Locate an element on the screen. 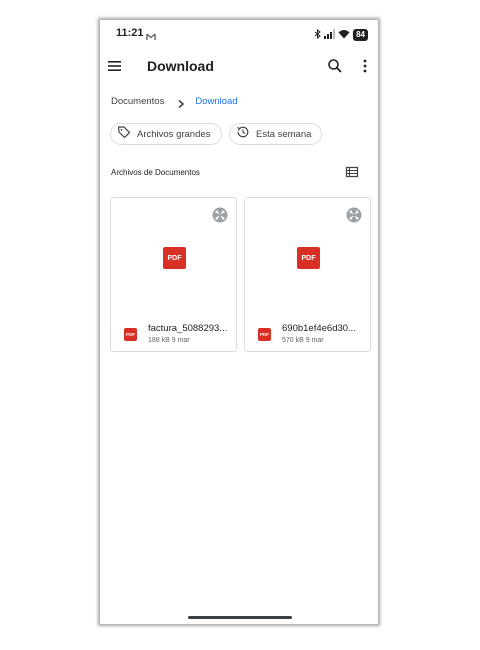  filter-chip-this-week: Esta semana is located at coordinates (275, 134).